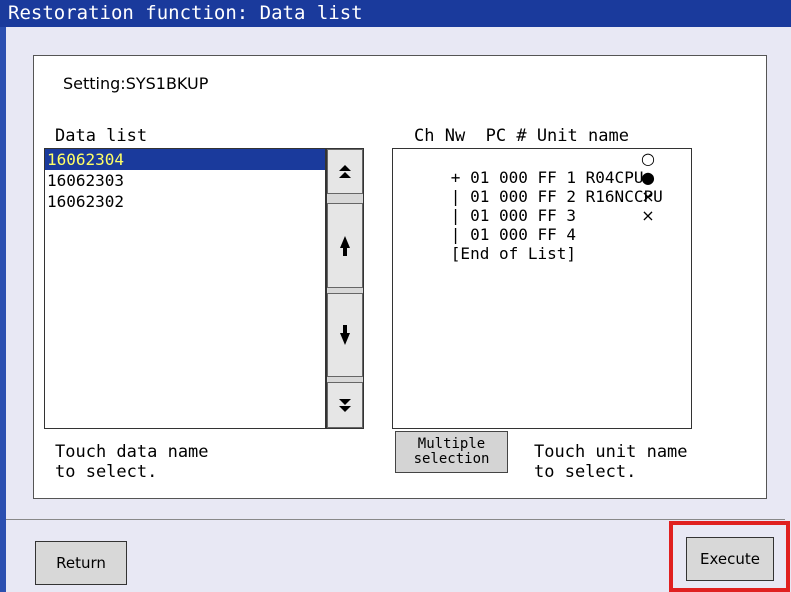  What do you see at coordinates (94, 83) in the screenshot?
I see `setting-label: Setting:` at bounding box center [94, 83].